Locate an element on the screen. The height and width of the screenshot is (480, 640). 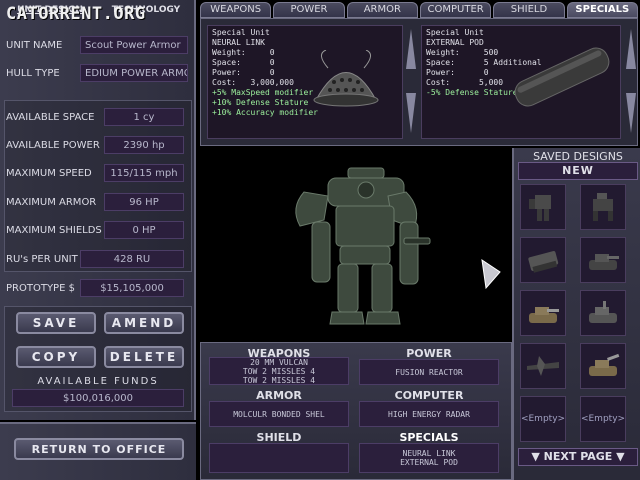
maximum-speed-label: MAXIMUM SPEED is located at coordinates (49, 173).